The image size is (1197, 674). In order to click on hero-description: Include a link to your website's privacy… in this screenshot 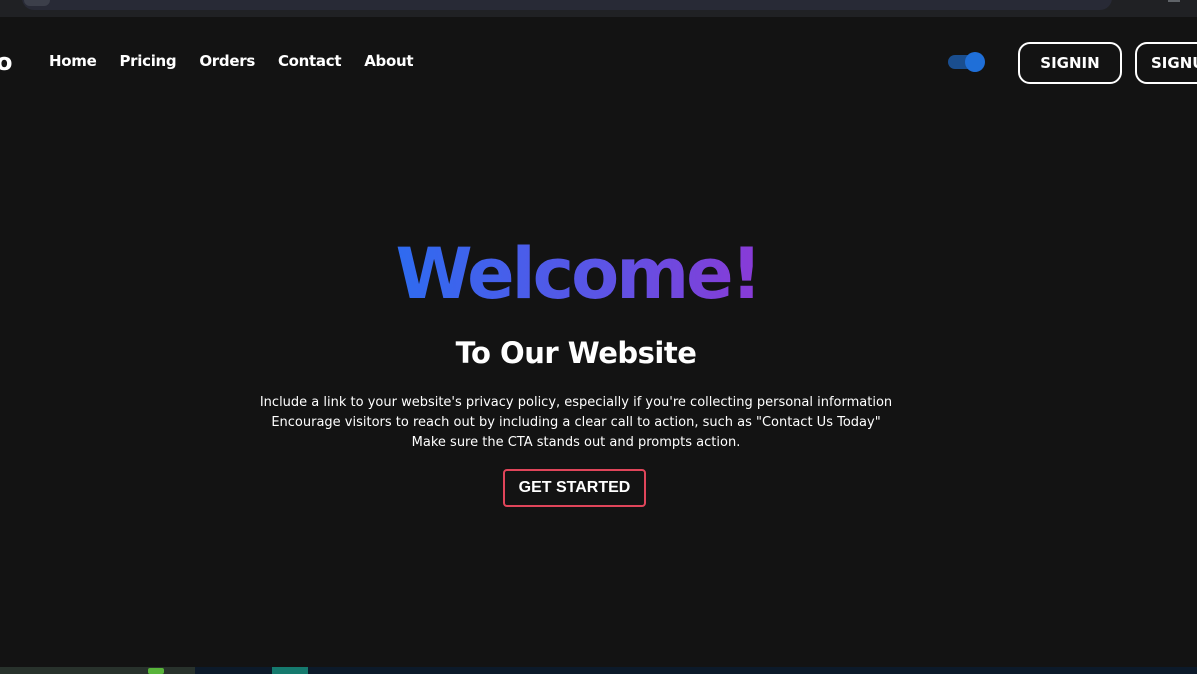, I will do `click(576, 423)`.